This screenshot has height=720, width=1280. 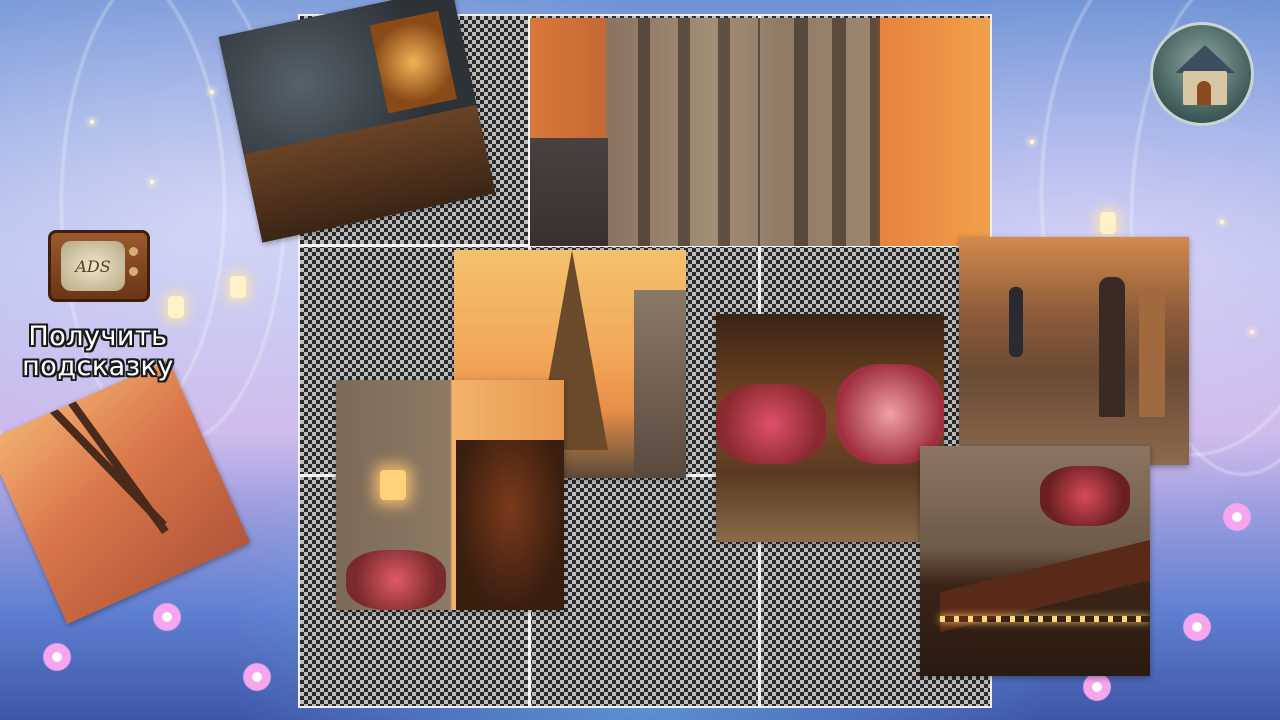 I want to click on tv-screen-logo: ADS, so click(x=93, y=266).